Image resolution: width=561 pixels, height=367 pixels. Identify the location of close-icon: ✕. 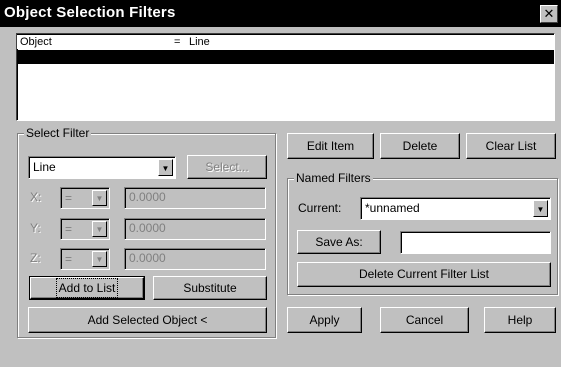
(549, 13).